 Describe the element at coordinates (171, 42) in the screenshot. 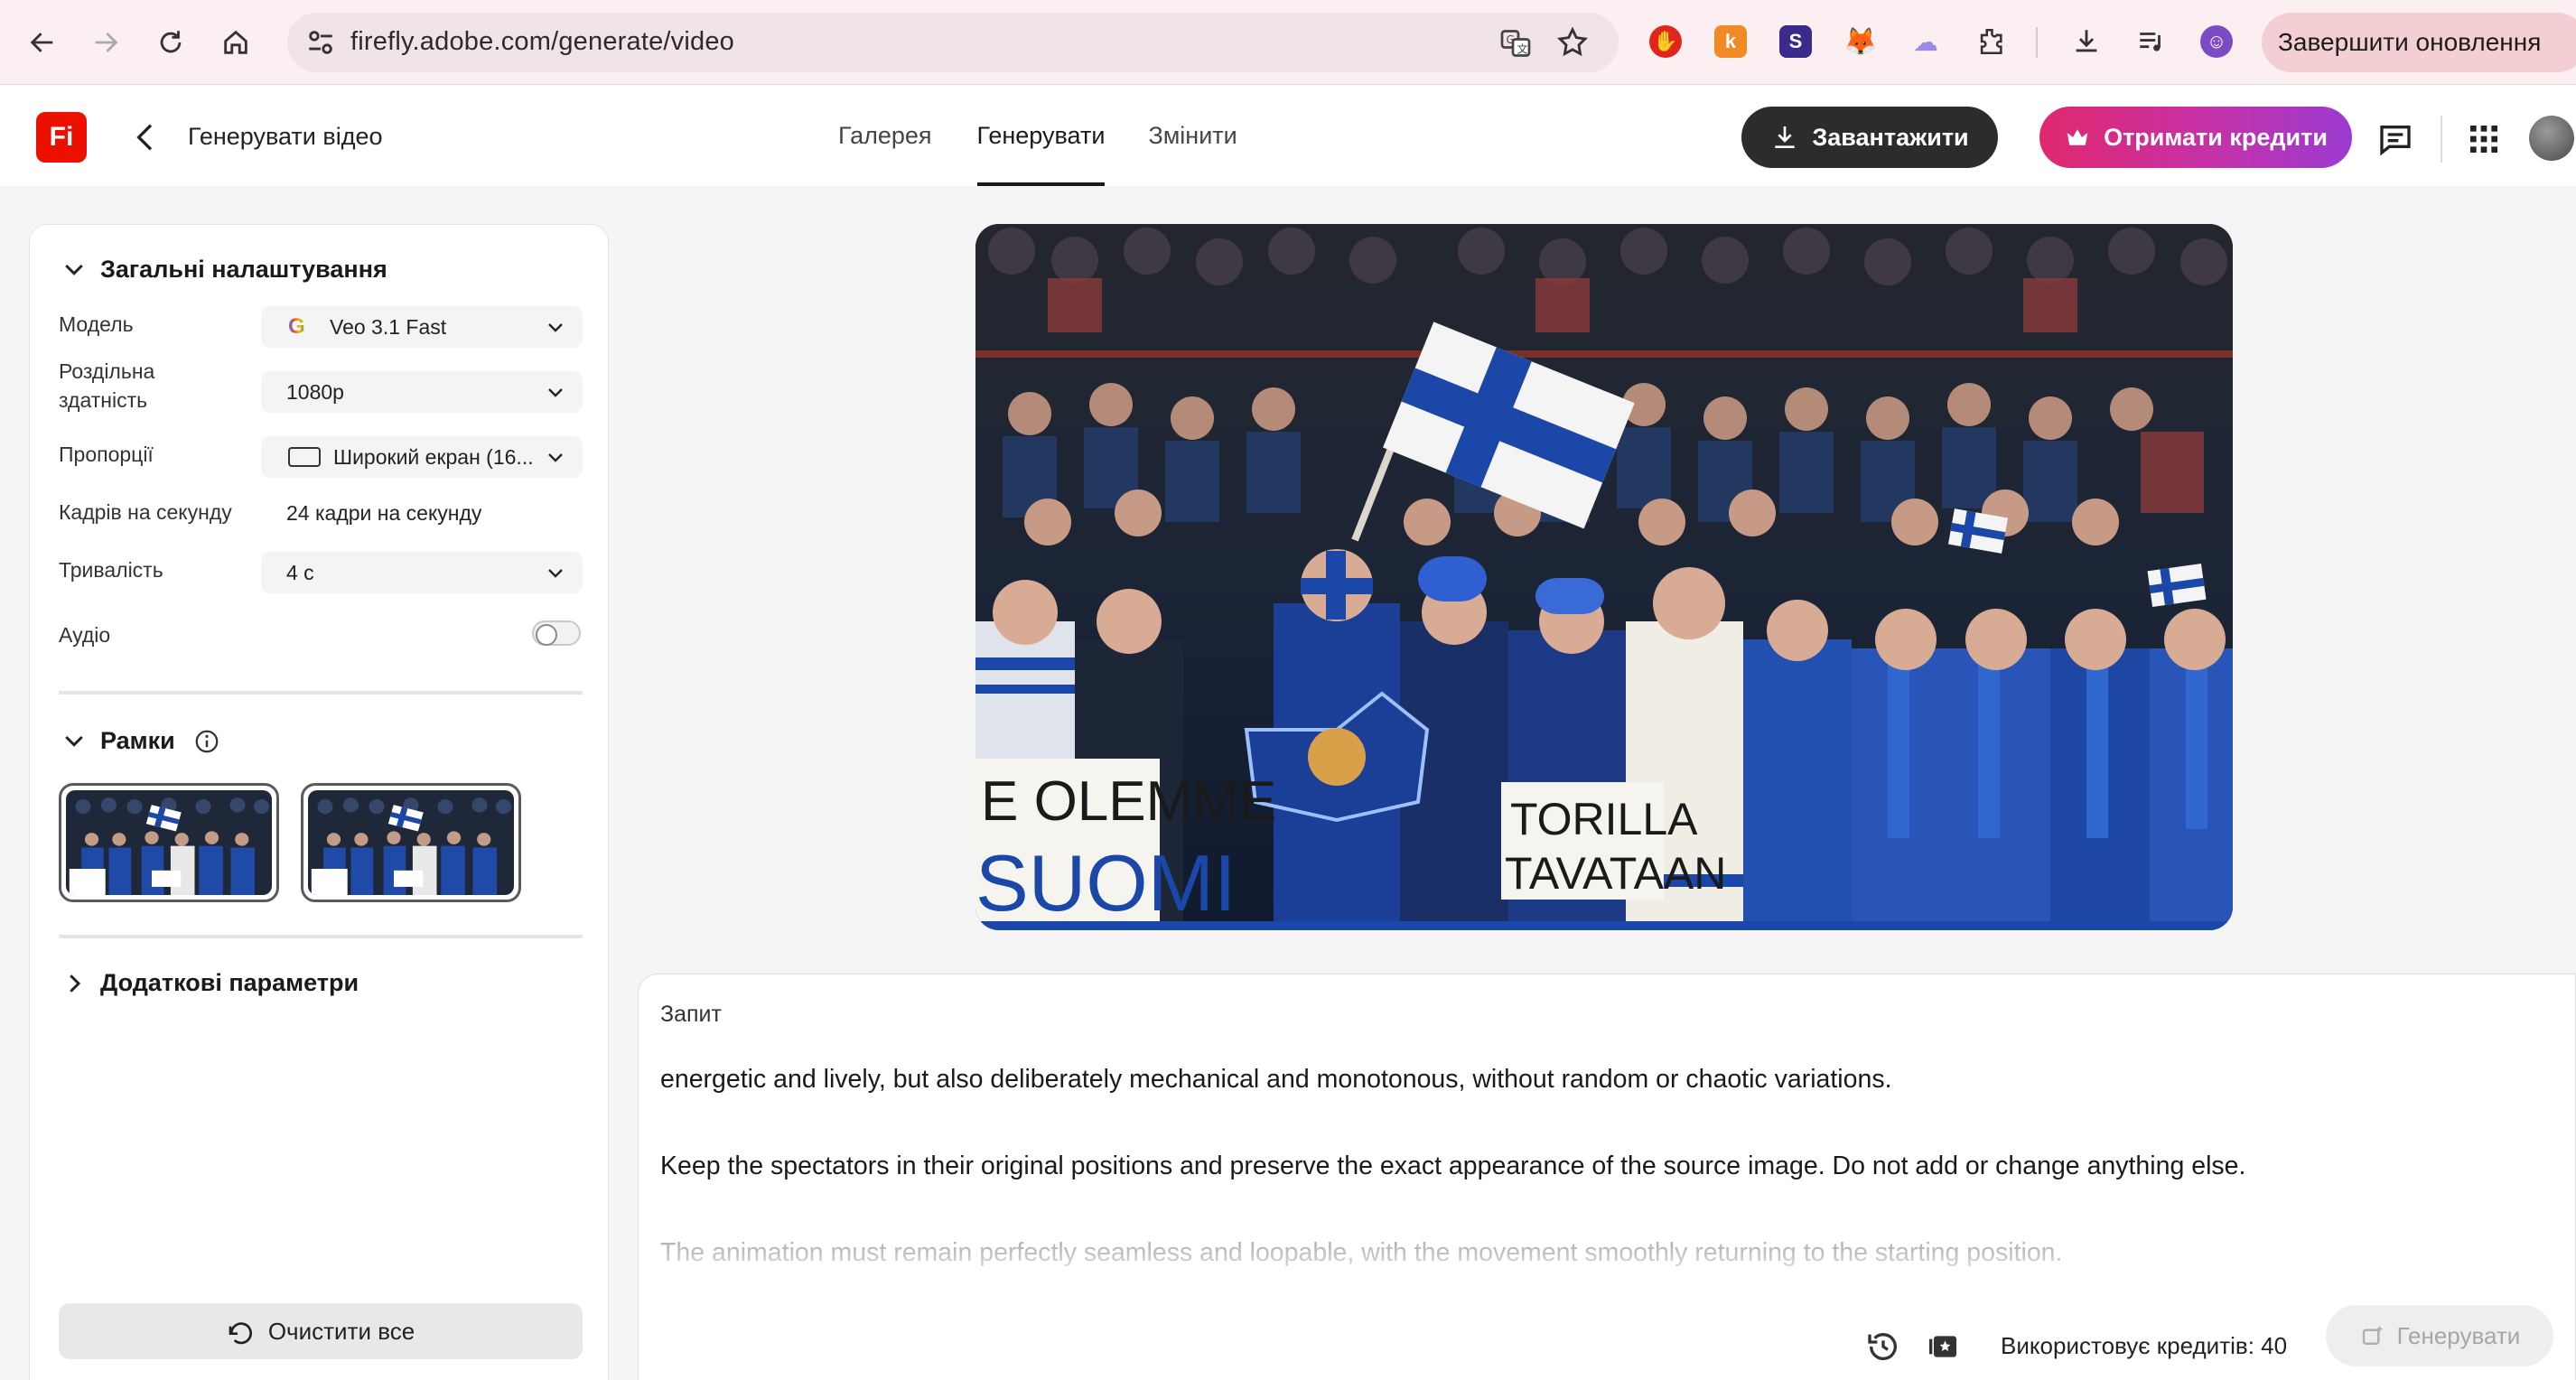

I see `reload-icon` at that location.